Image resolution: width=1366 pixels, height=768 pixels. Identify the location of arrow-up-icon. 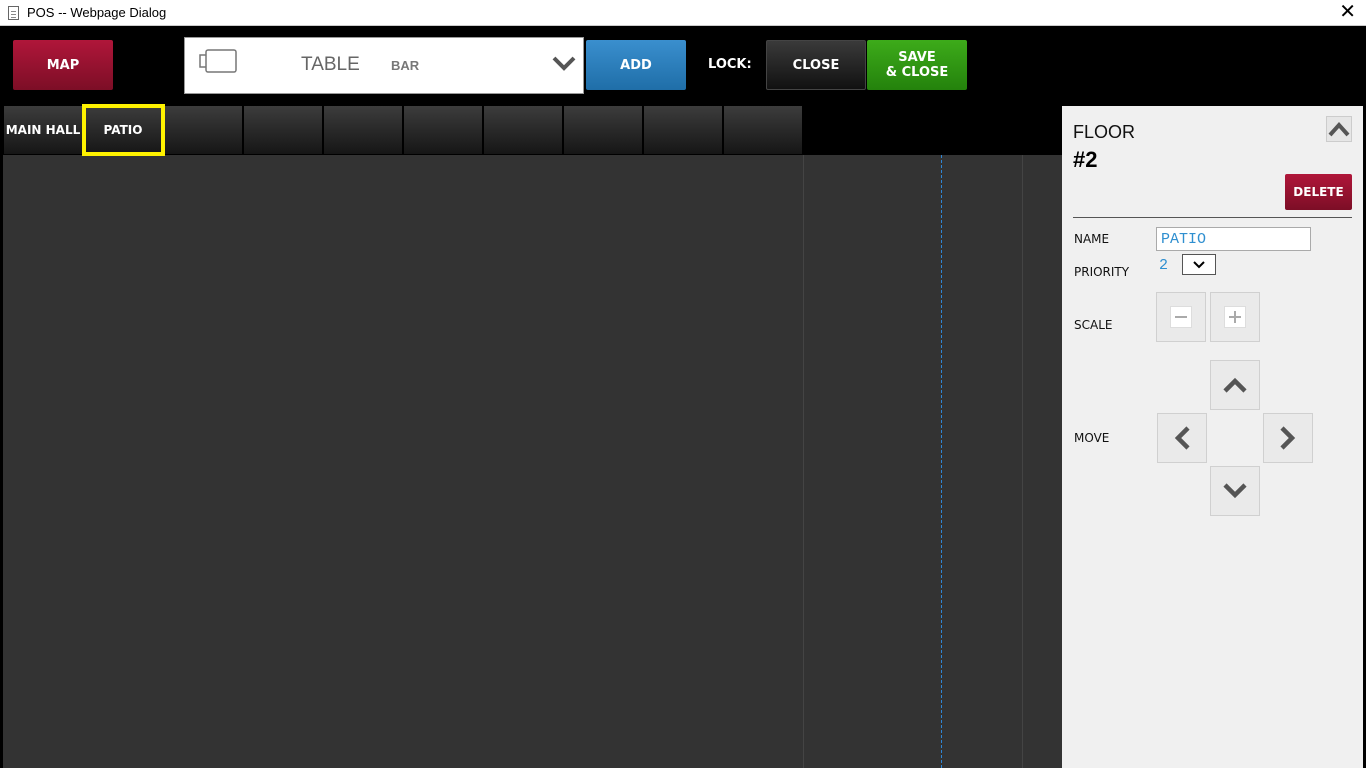
(1235, 385).